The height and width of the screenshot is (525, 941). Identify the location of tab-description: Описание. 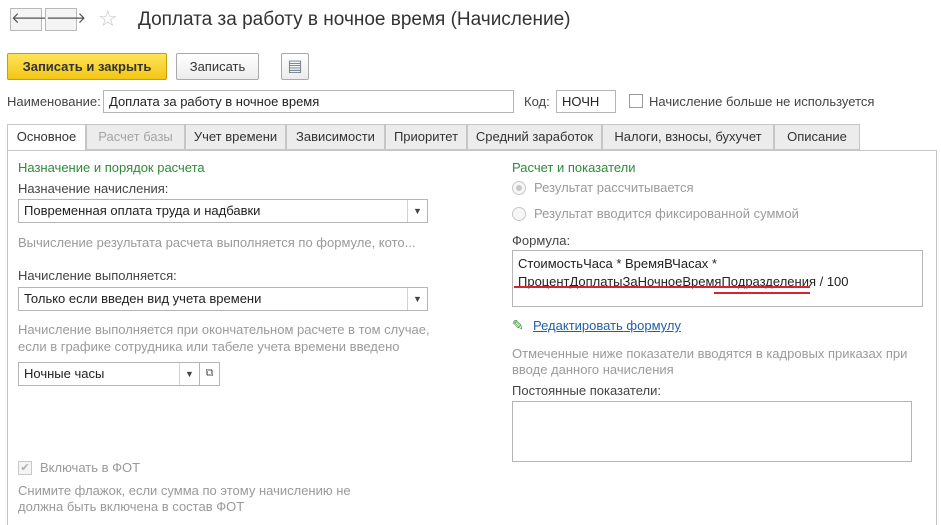
(817, 137).